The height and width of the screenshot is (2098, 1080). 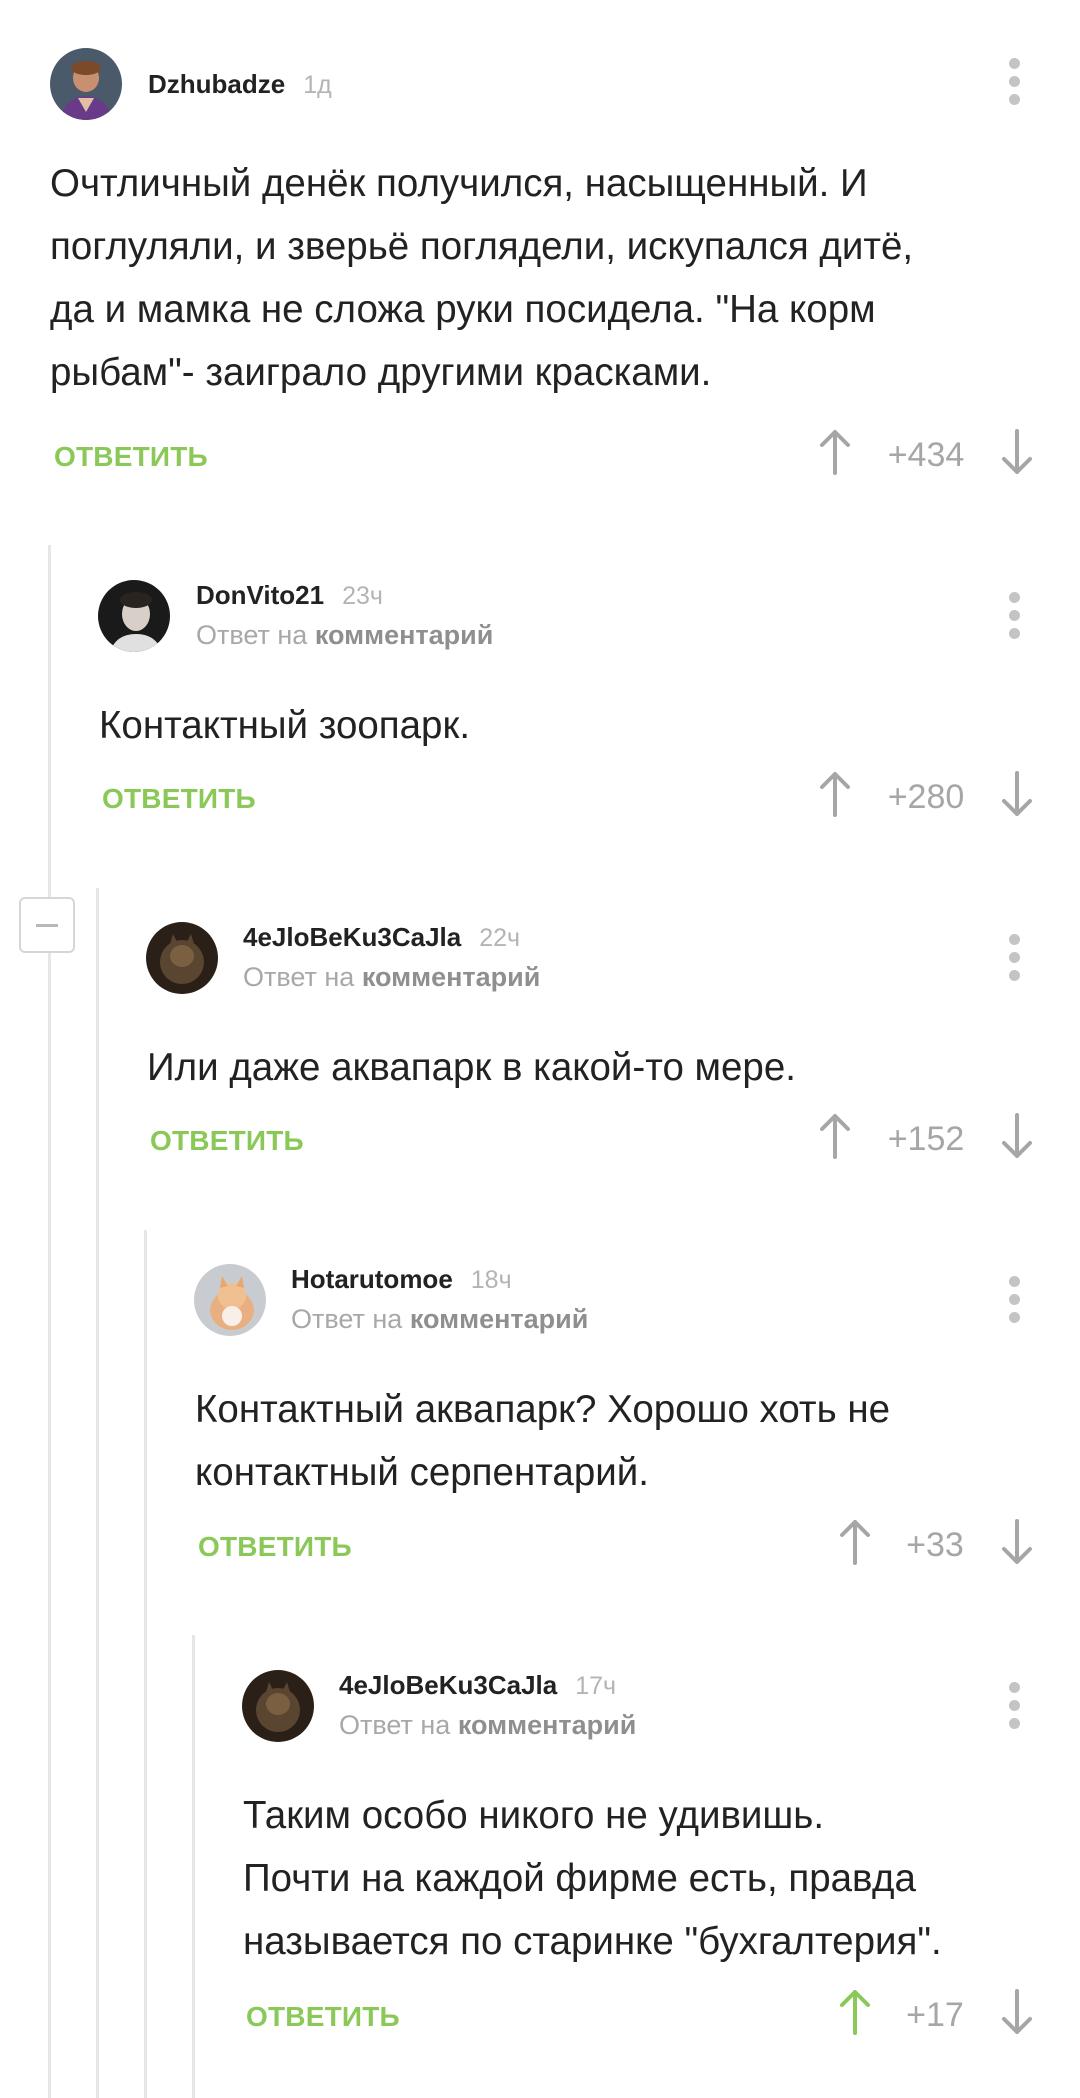 What do you see at coordinates (422, 1472) in the screenshot?
I see `comment-line: контактный серпентарий.` at bounding box center [422, 1472].